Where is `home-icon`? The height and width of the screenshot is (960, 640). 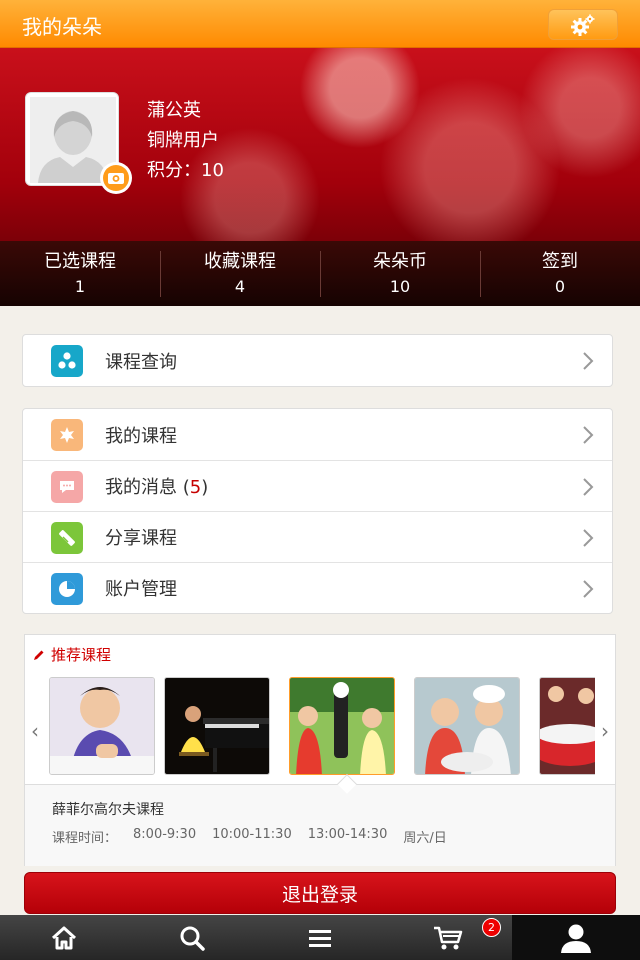 home-icon is located at coordinates (64, 937).